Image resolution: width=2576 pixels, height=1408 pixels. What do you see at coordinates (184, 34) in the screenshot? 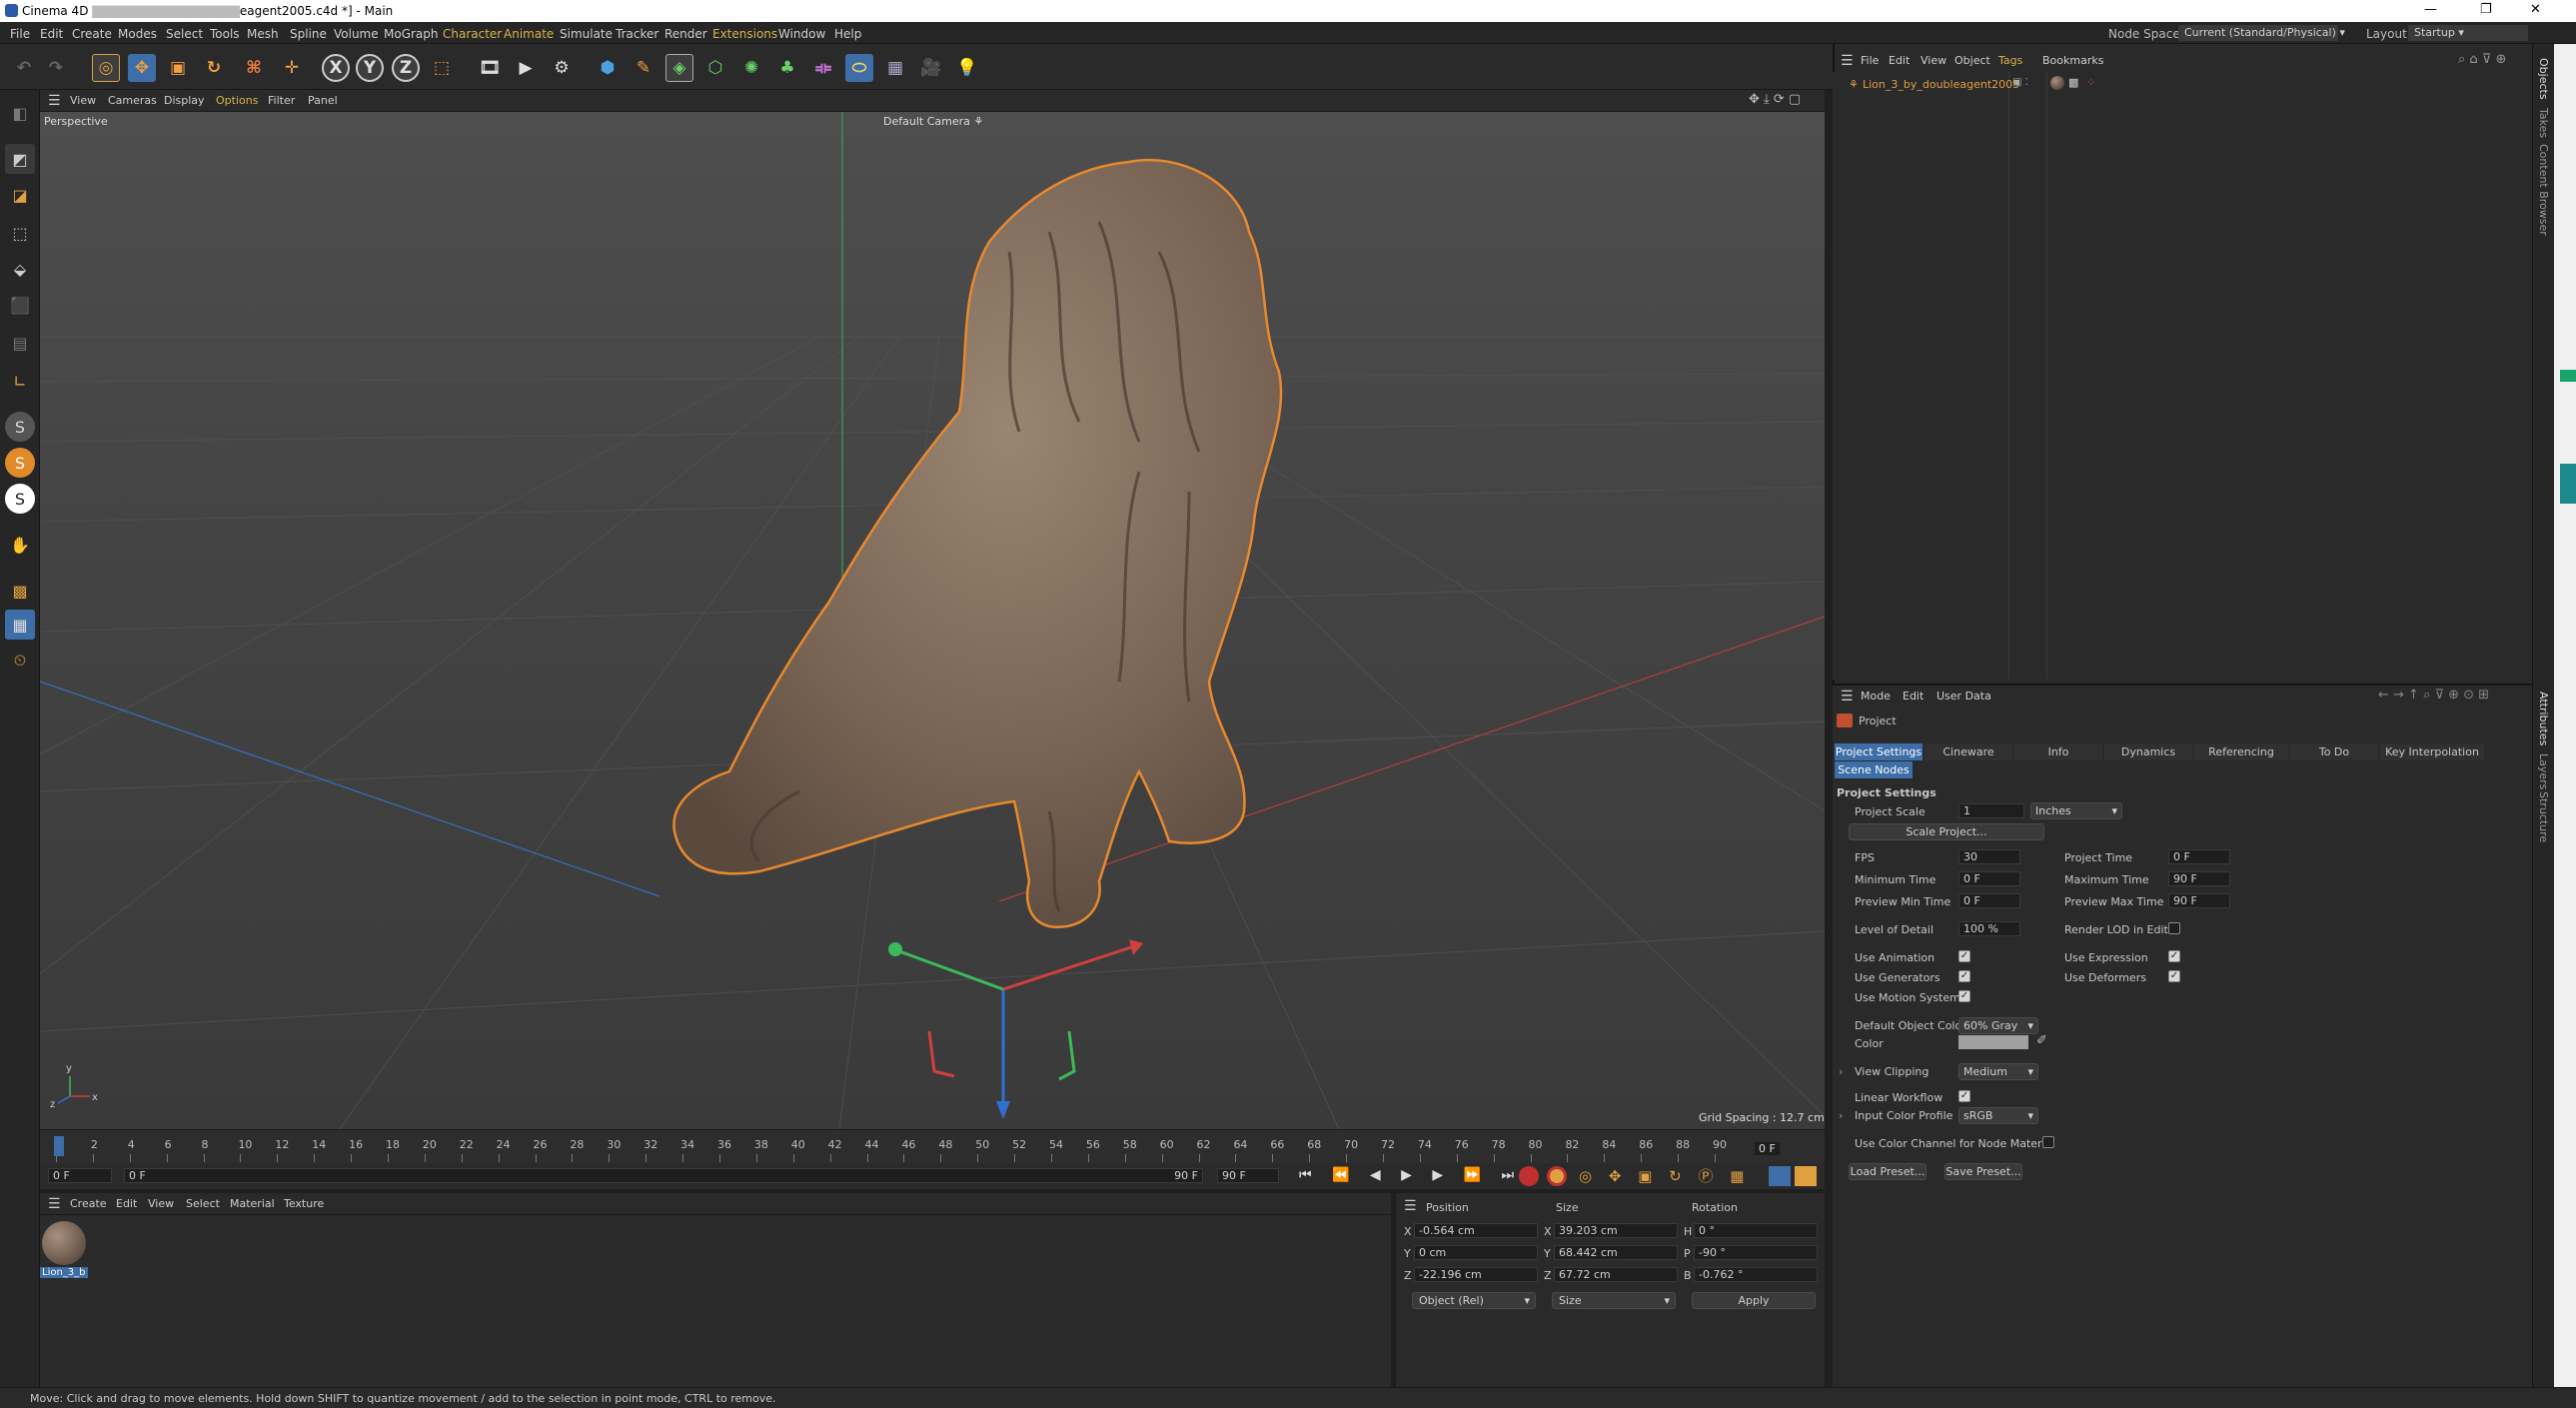
I see `menu-select: Select` at bounding box center [184, 34].